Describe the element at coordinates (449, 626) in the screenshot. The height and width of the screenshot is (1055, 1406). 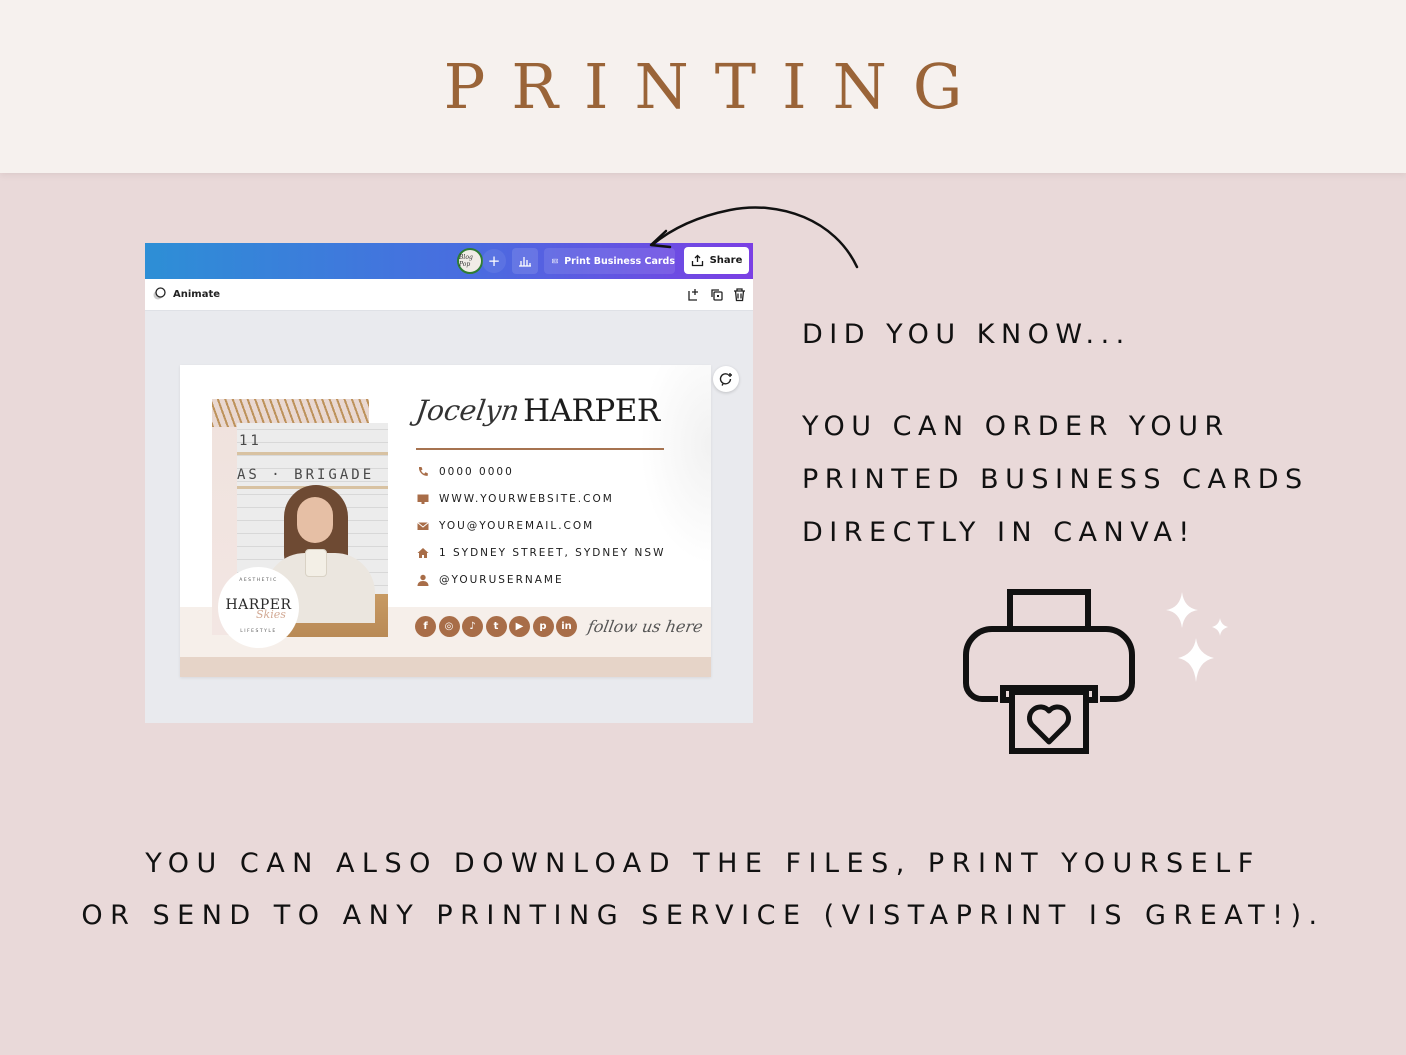
I see `instagram-icon: ◎` at that location.